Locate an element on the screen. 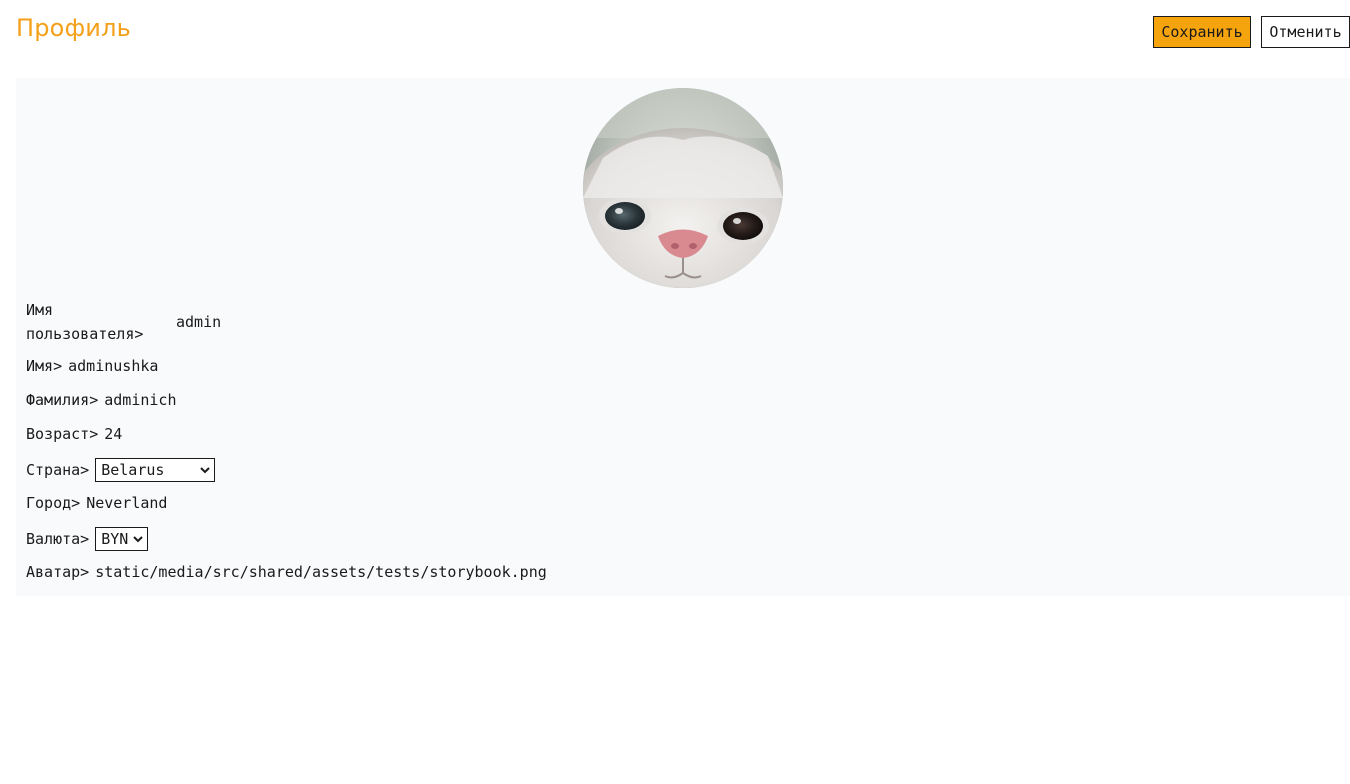 This screenshot has height=784, width=1350. avatar is located at coordinates (683, 188).